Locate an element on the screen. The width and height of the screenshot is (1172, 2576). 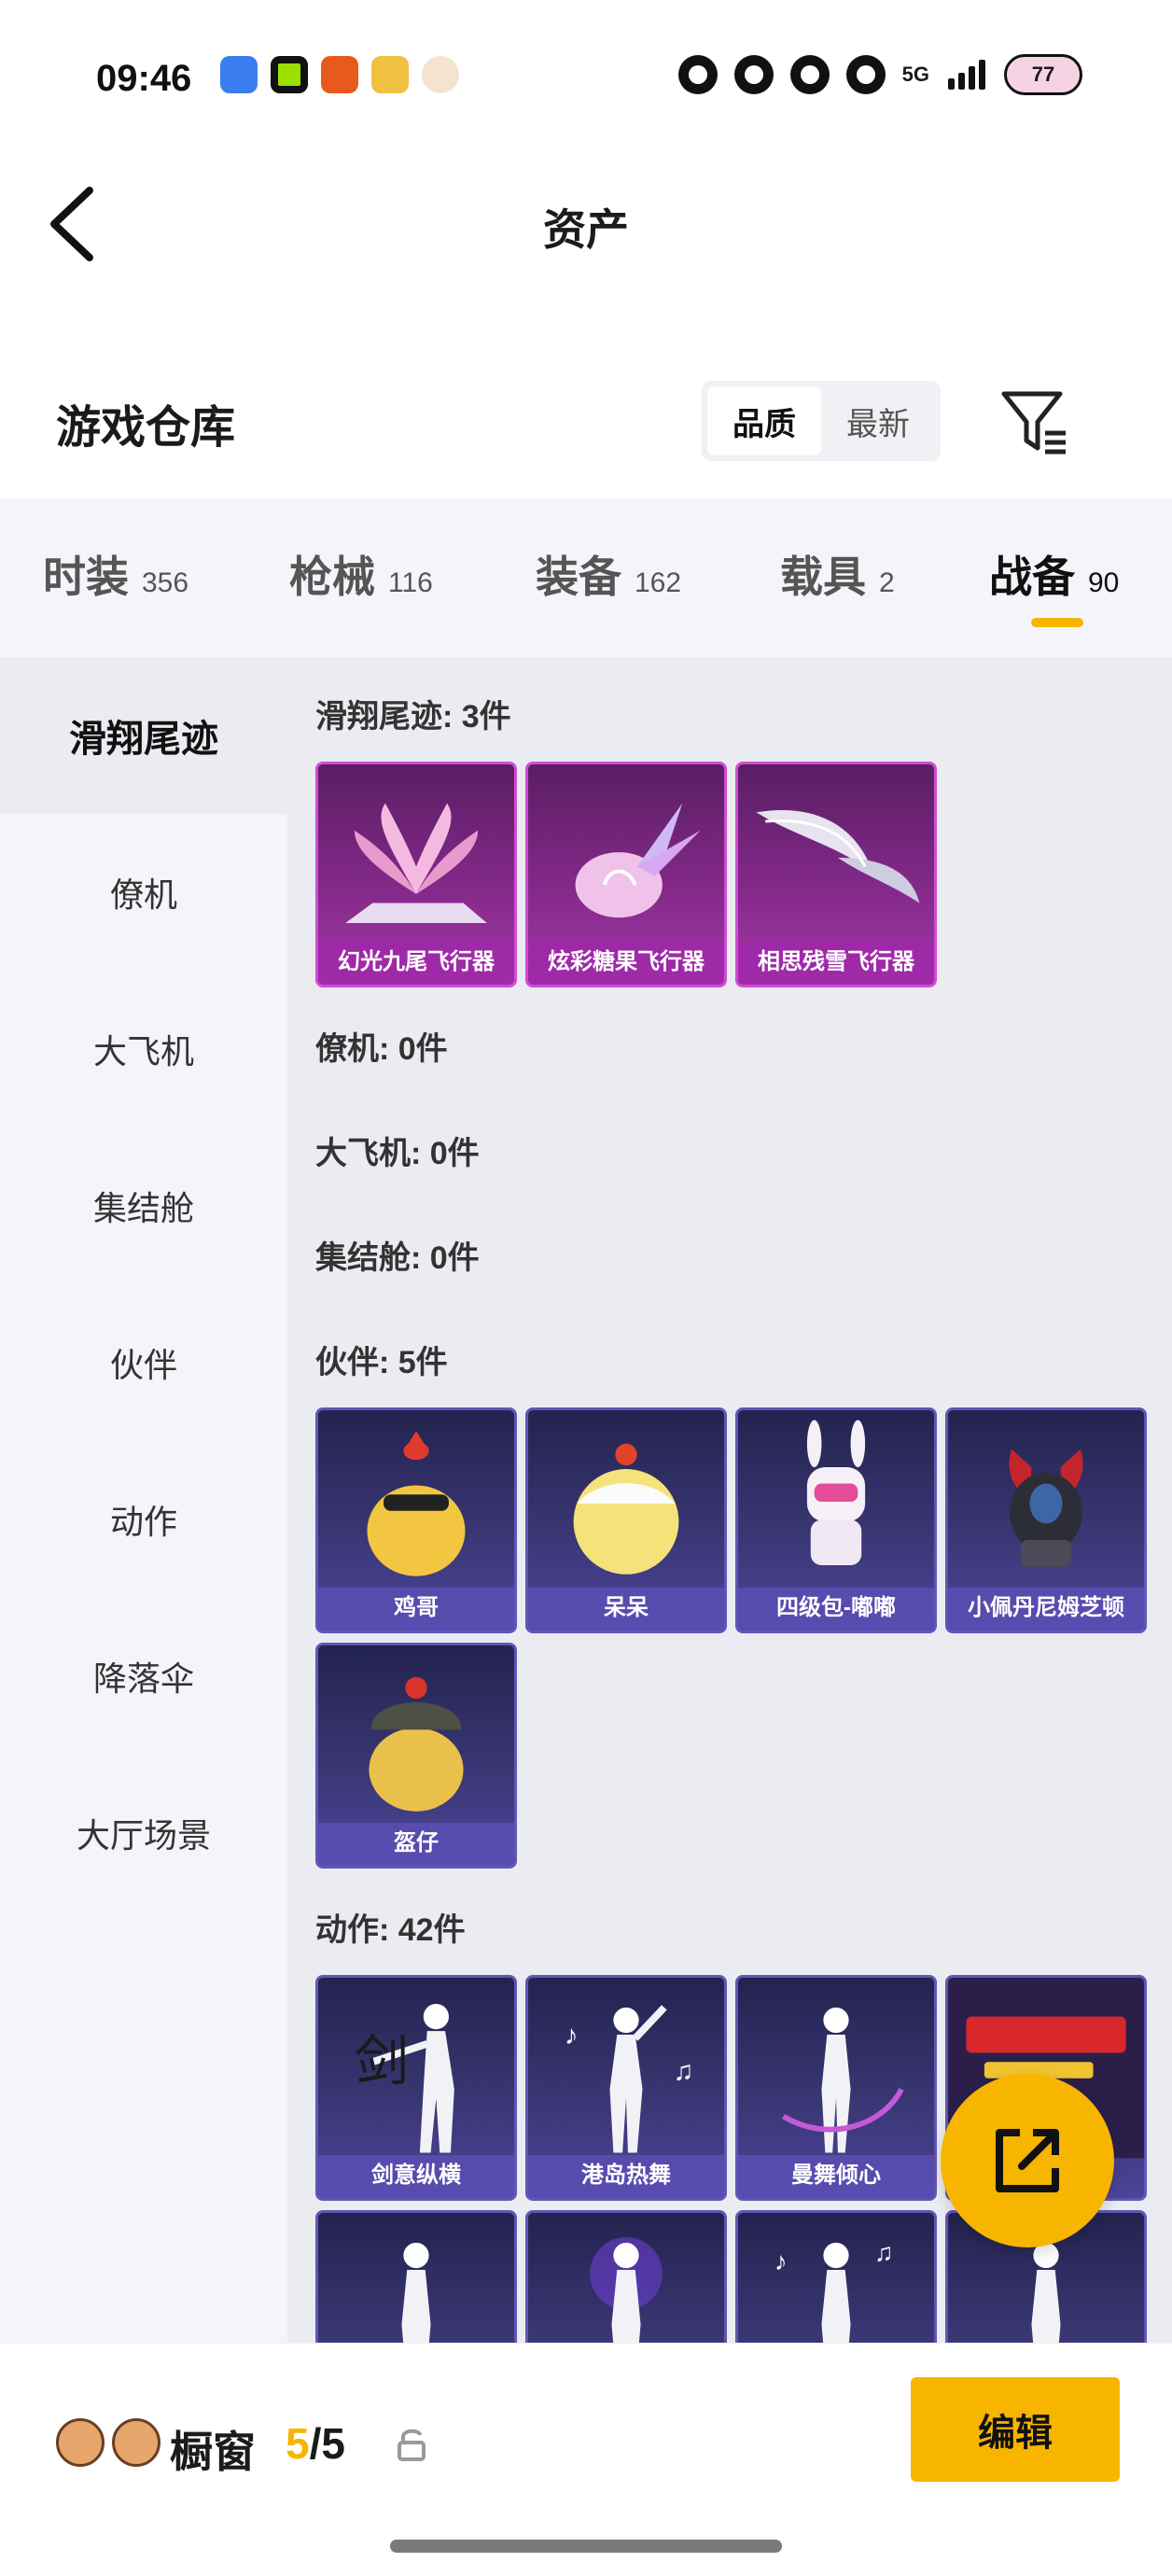
showcase-count: 5/5 is located at coordinates (315, 2443).